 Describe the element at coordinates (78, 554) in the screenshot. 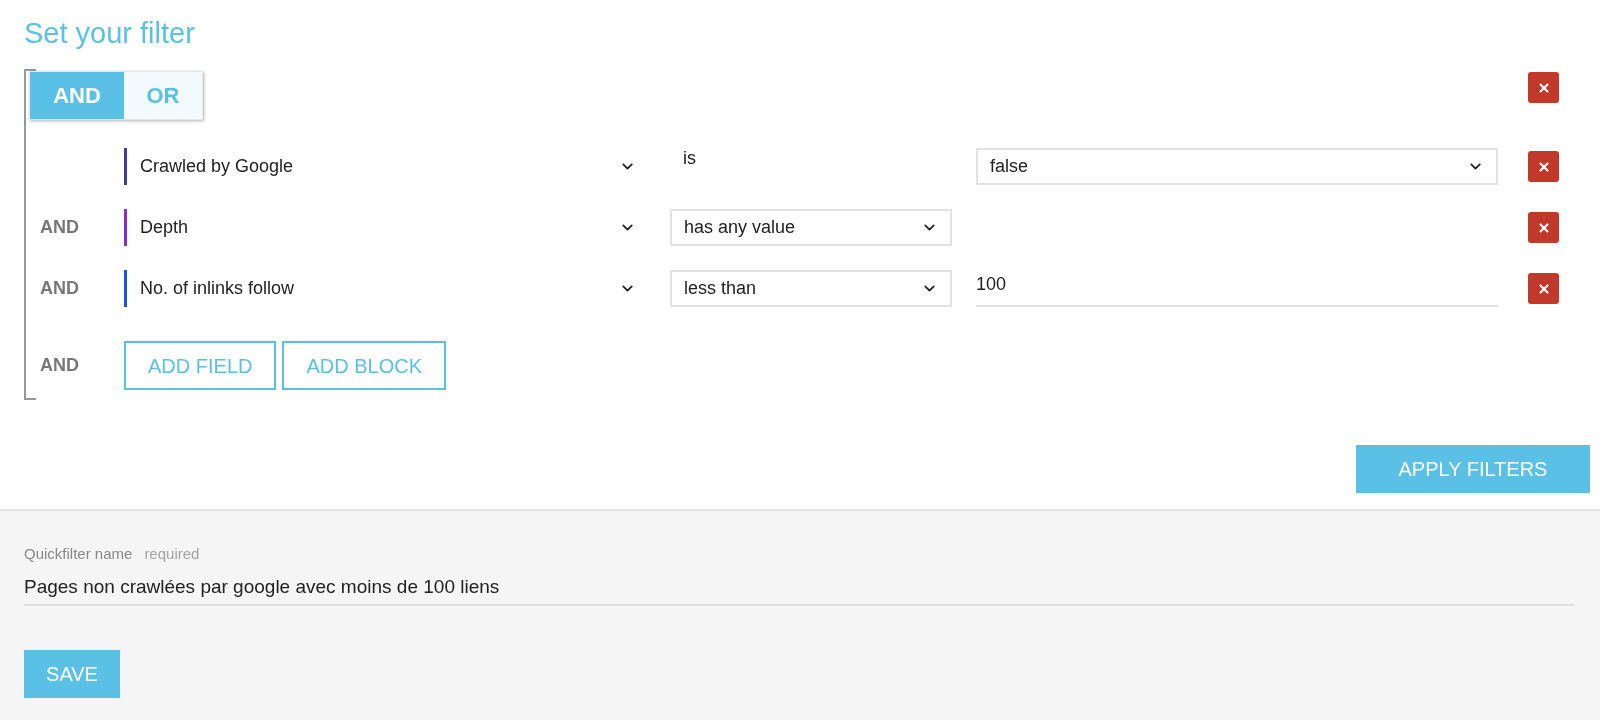

I see `field-label: Quickfilter name` at that location.